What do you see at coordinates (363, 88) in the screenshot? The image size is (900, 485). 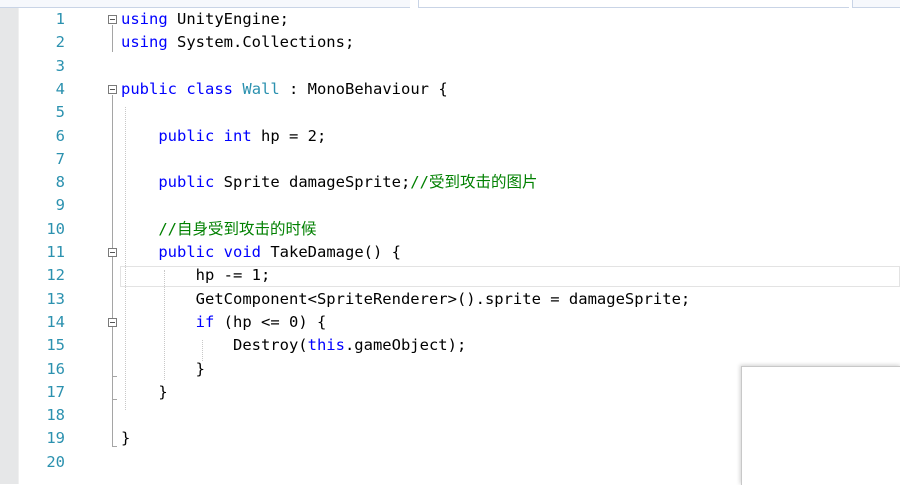 I see `code-token: : MonoBehaviour {` at bounding box center [363, 88].